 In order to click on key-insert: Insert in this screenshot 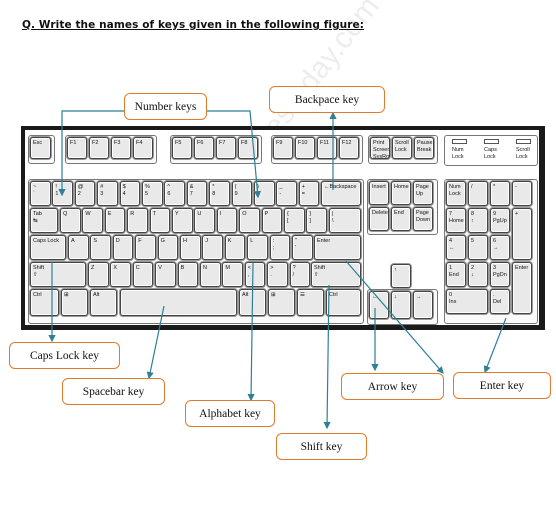, I will do `click(379, 193)`.